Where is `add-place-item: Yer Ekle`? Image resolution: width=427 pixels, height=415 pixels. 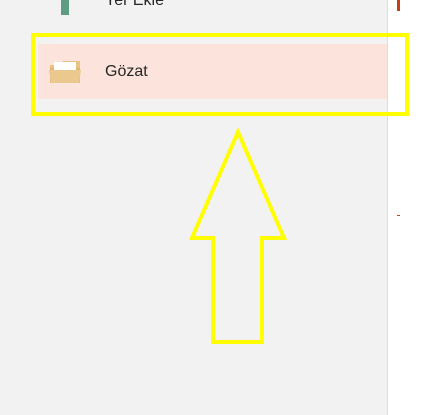
add-place-item: Yer Ekle is located at coordinates (212, 14).